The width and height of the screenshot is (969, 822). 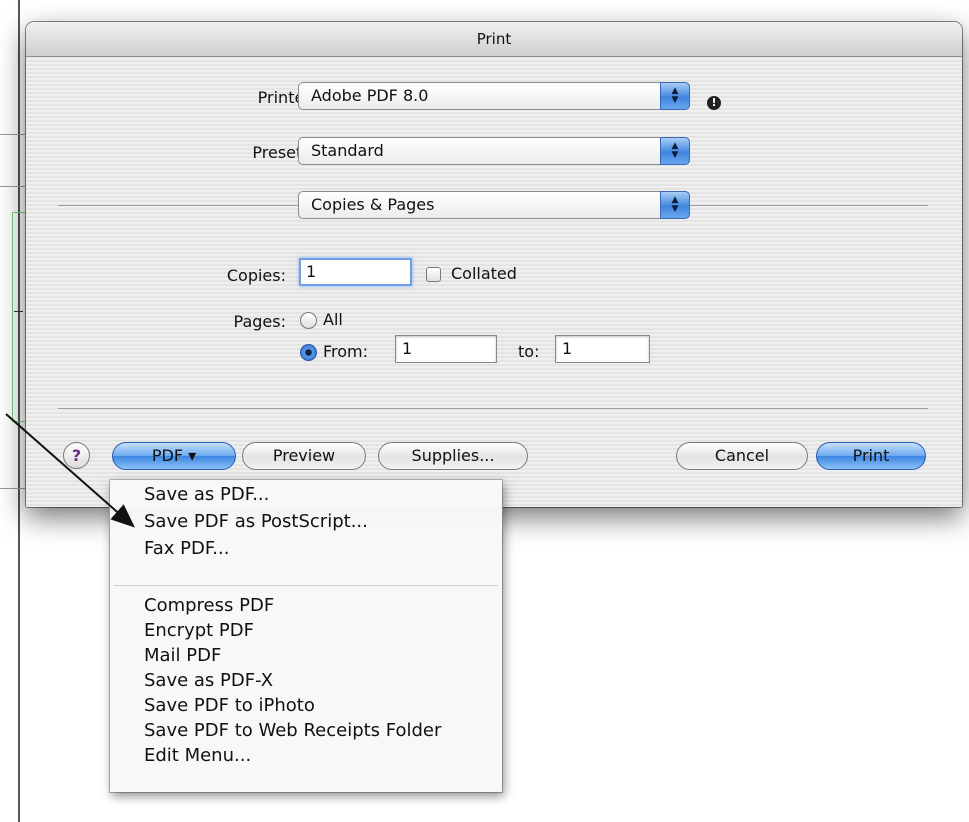 I want to click on annotation-arrow, so click(x=70, y=470).